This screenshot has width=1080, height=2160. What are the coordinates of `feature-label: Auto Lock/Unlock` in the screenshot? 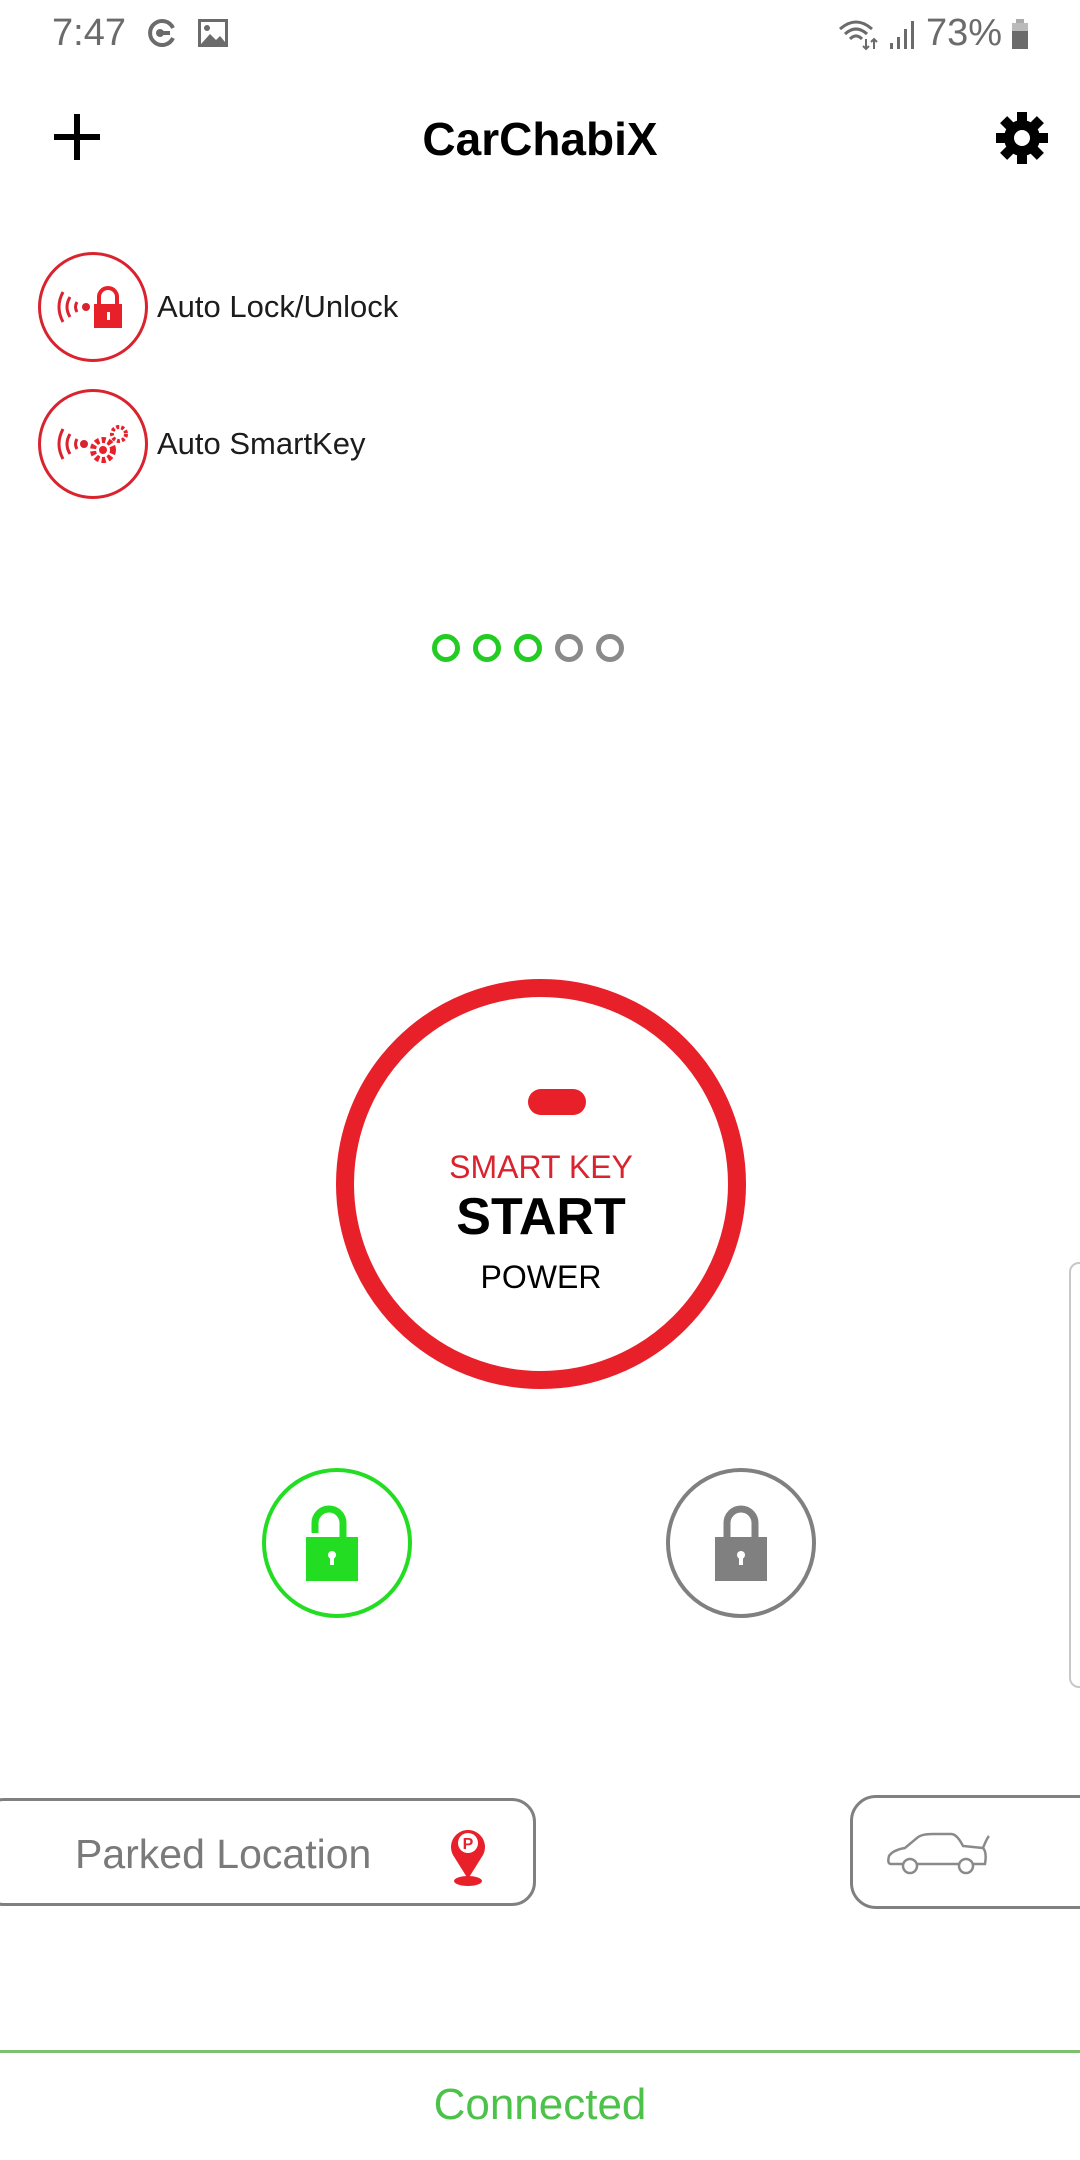 It's located at (278, 306).